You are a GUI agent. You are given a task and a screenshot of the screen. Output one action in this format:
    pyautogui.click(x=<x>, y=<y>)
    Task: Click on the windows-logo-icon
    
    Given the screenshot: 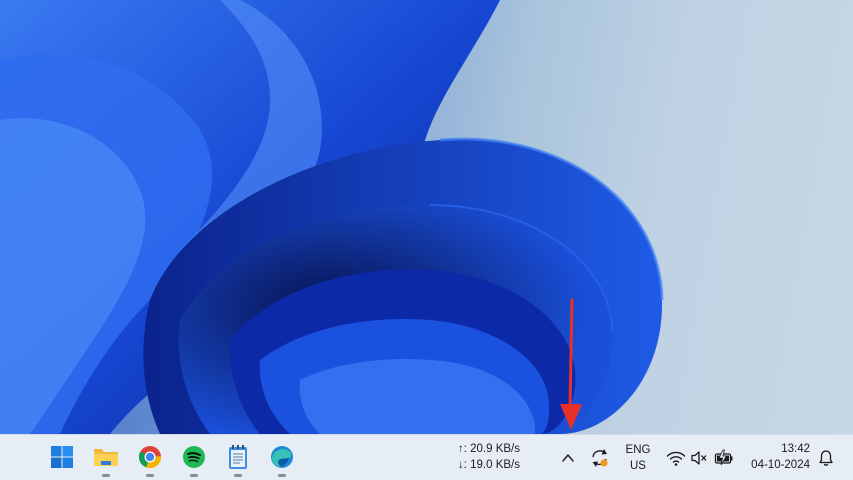 What is the action you would take?
    pyautogui.click(x=62, y=457)
    